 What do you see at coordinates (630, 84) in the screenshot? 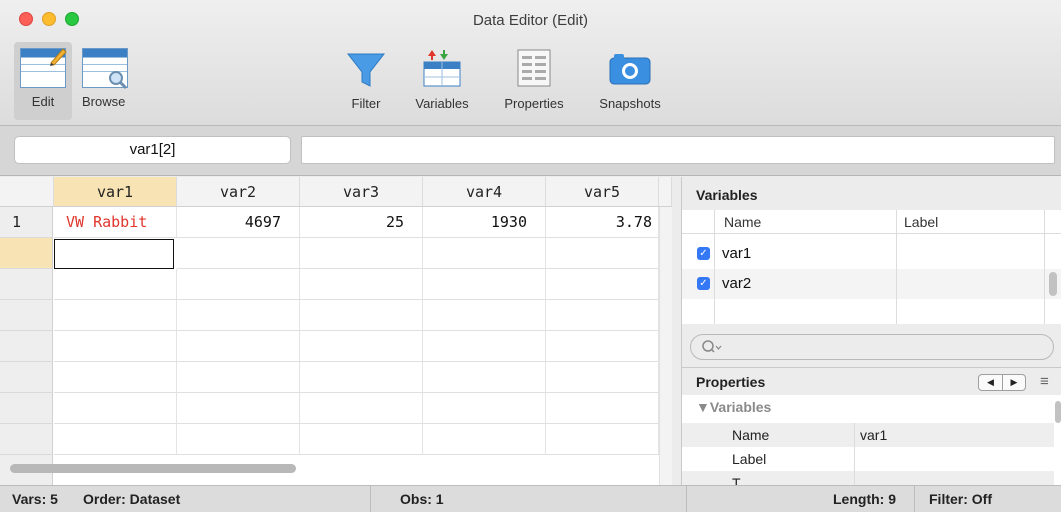
I see `snapshots-button: Snapshots` at bounding box center [630, 84].